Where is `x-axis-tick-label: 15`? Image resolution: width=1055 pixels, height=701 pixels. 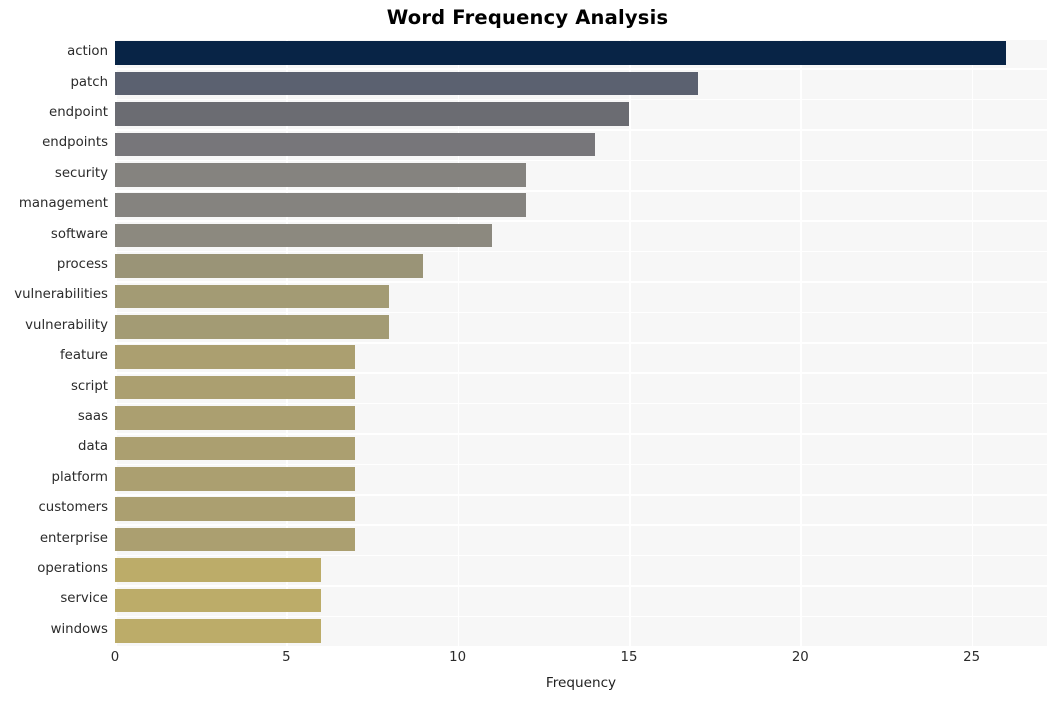
x-axis-tick-label: 15 is located at coordinates (629, 657).